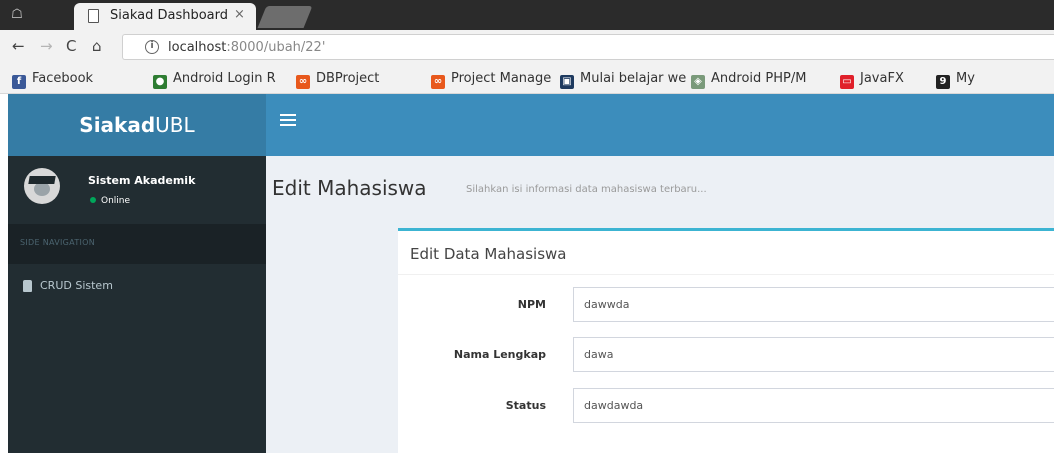 The image size is (1054, 453). I want to click on close-tab-icon: ×, so click(239, 14).